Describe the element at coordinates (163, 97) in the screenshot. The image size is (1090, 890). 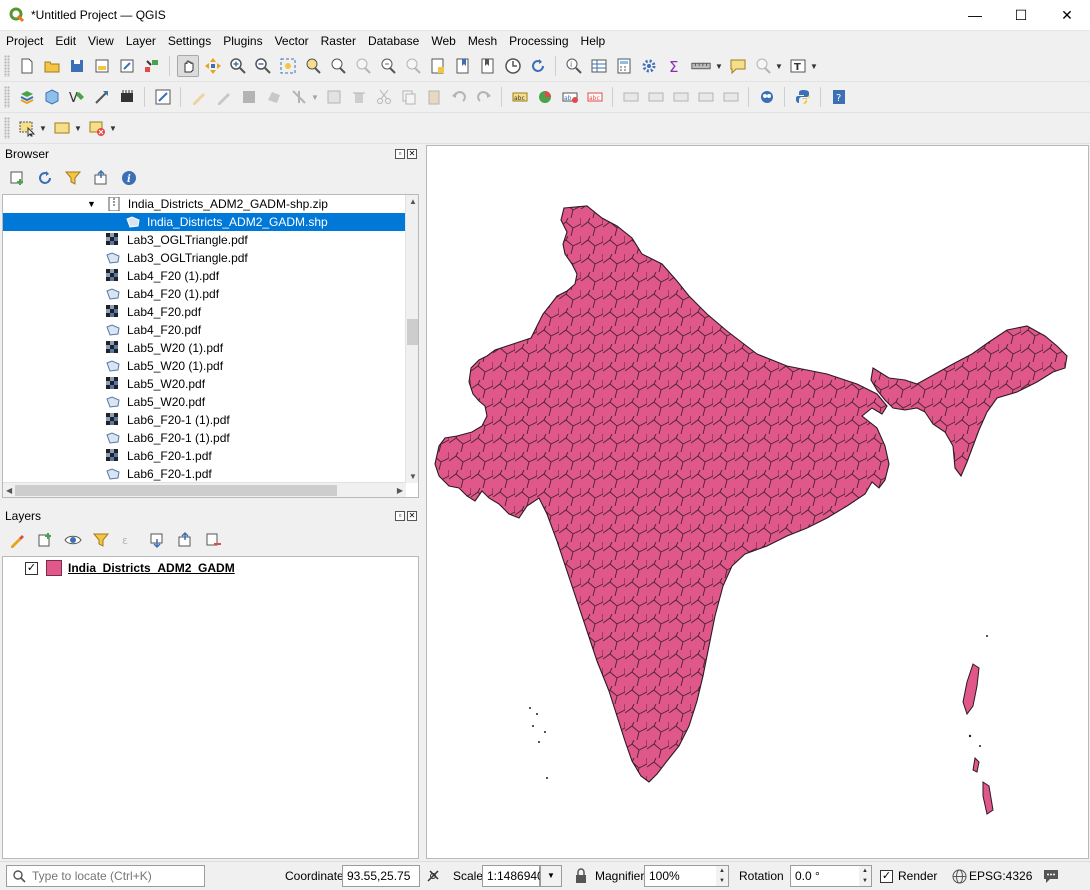
I see `toggle-editing-icon` at that location.